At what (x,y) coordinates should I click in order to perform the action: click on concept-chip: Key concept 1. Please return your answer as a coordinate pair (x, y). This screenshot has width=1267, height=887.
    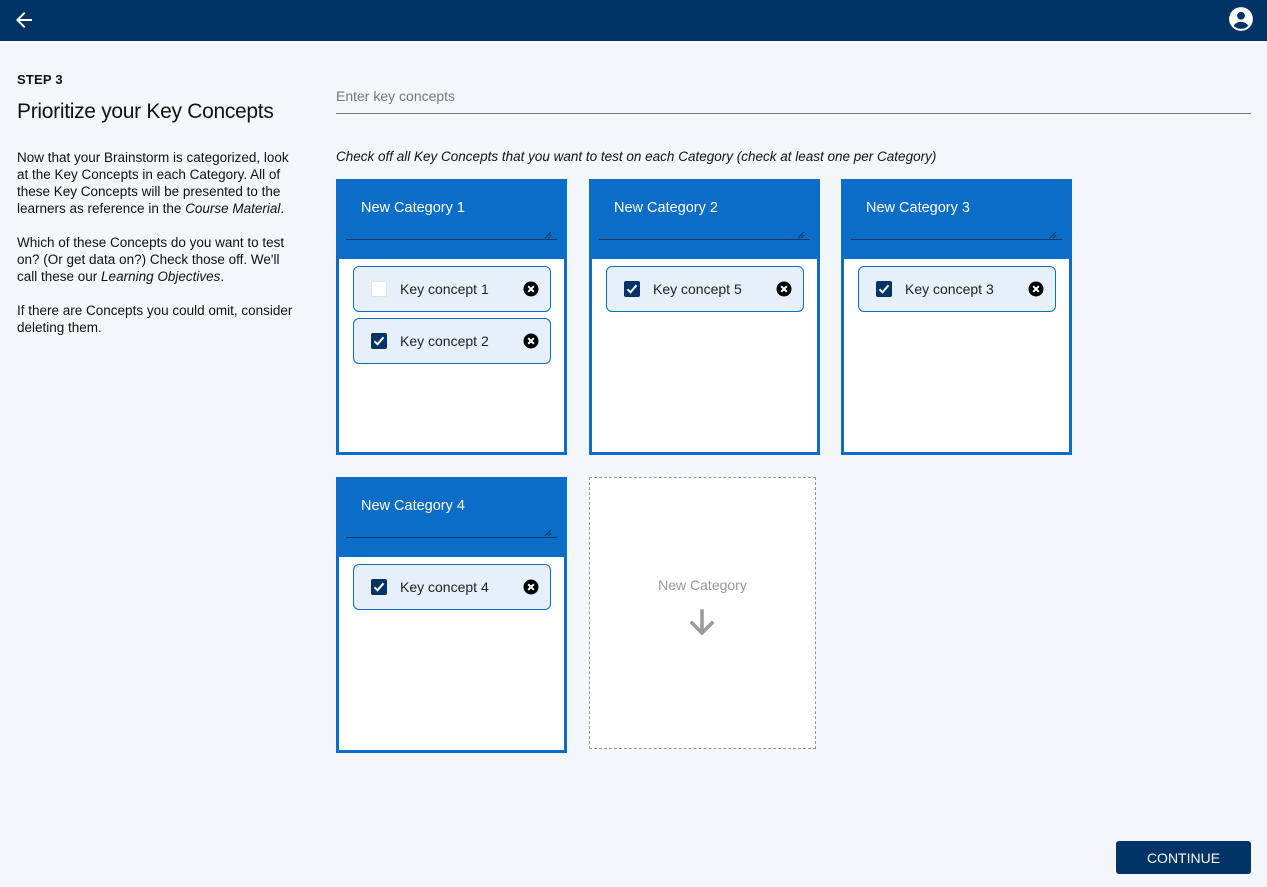
    Looking at the image, I should click on (452, 289).